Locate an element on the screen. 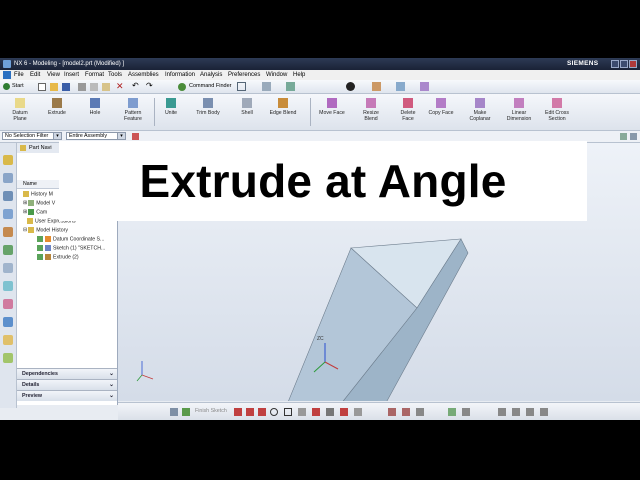 This screenshot has width=640, height=480. layer-icon is located at coordinates (400, 86).